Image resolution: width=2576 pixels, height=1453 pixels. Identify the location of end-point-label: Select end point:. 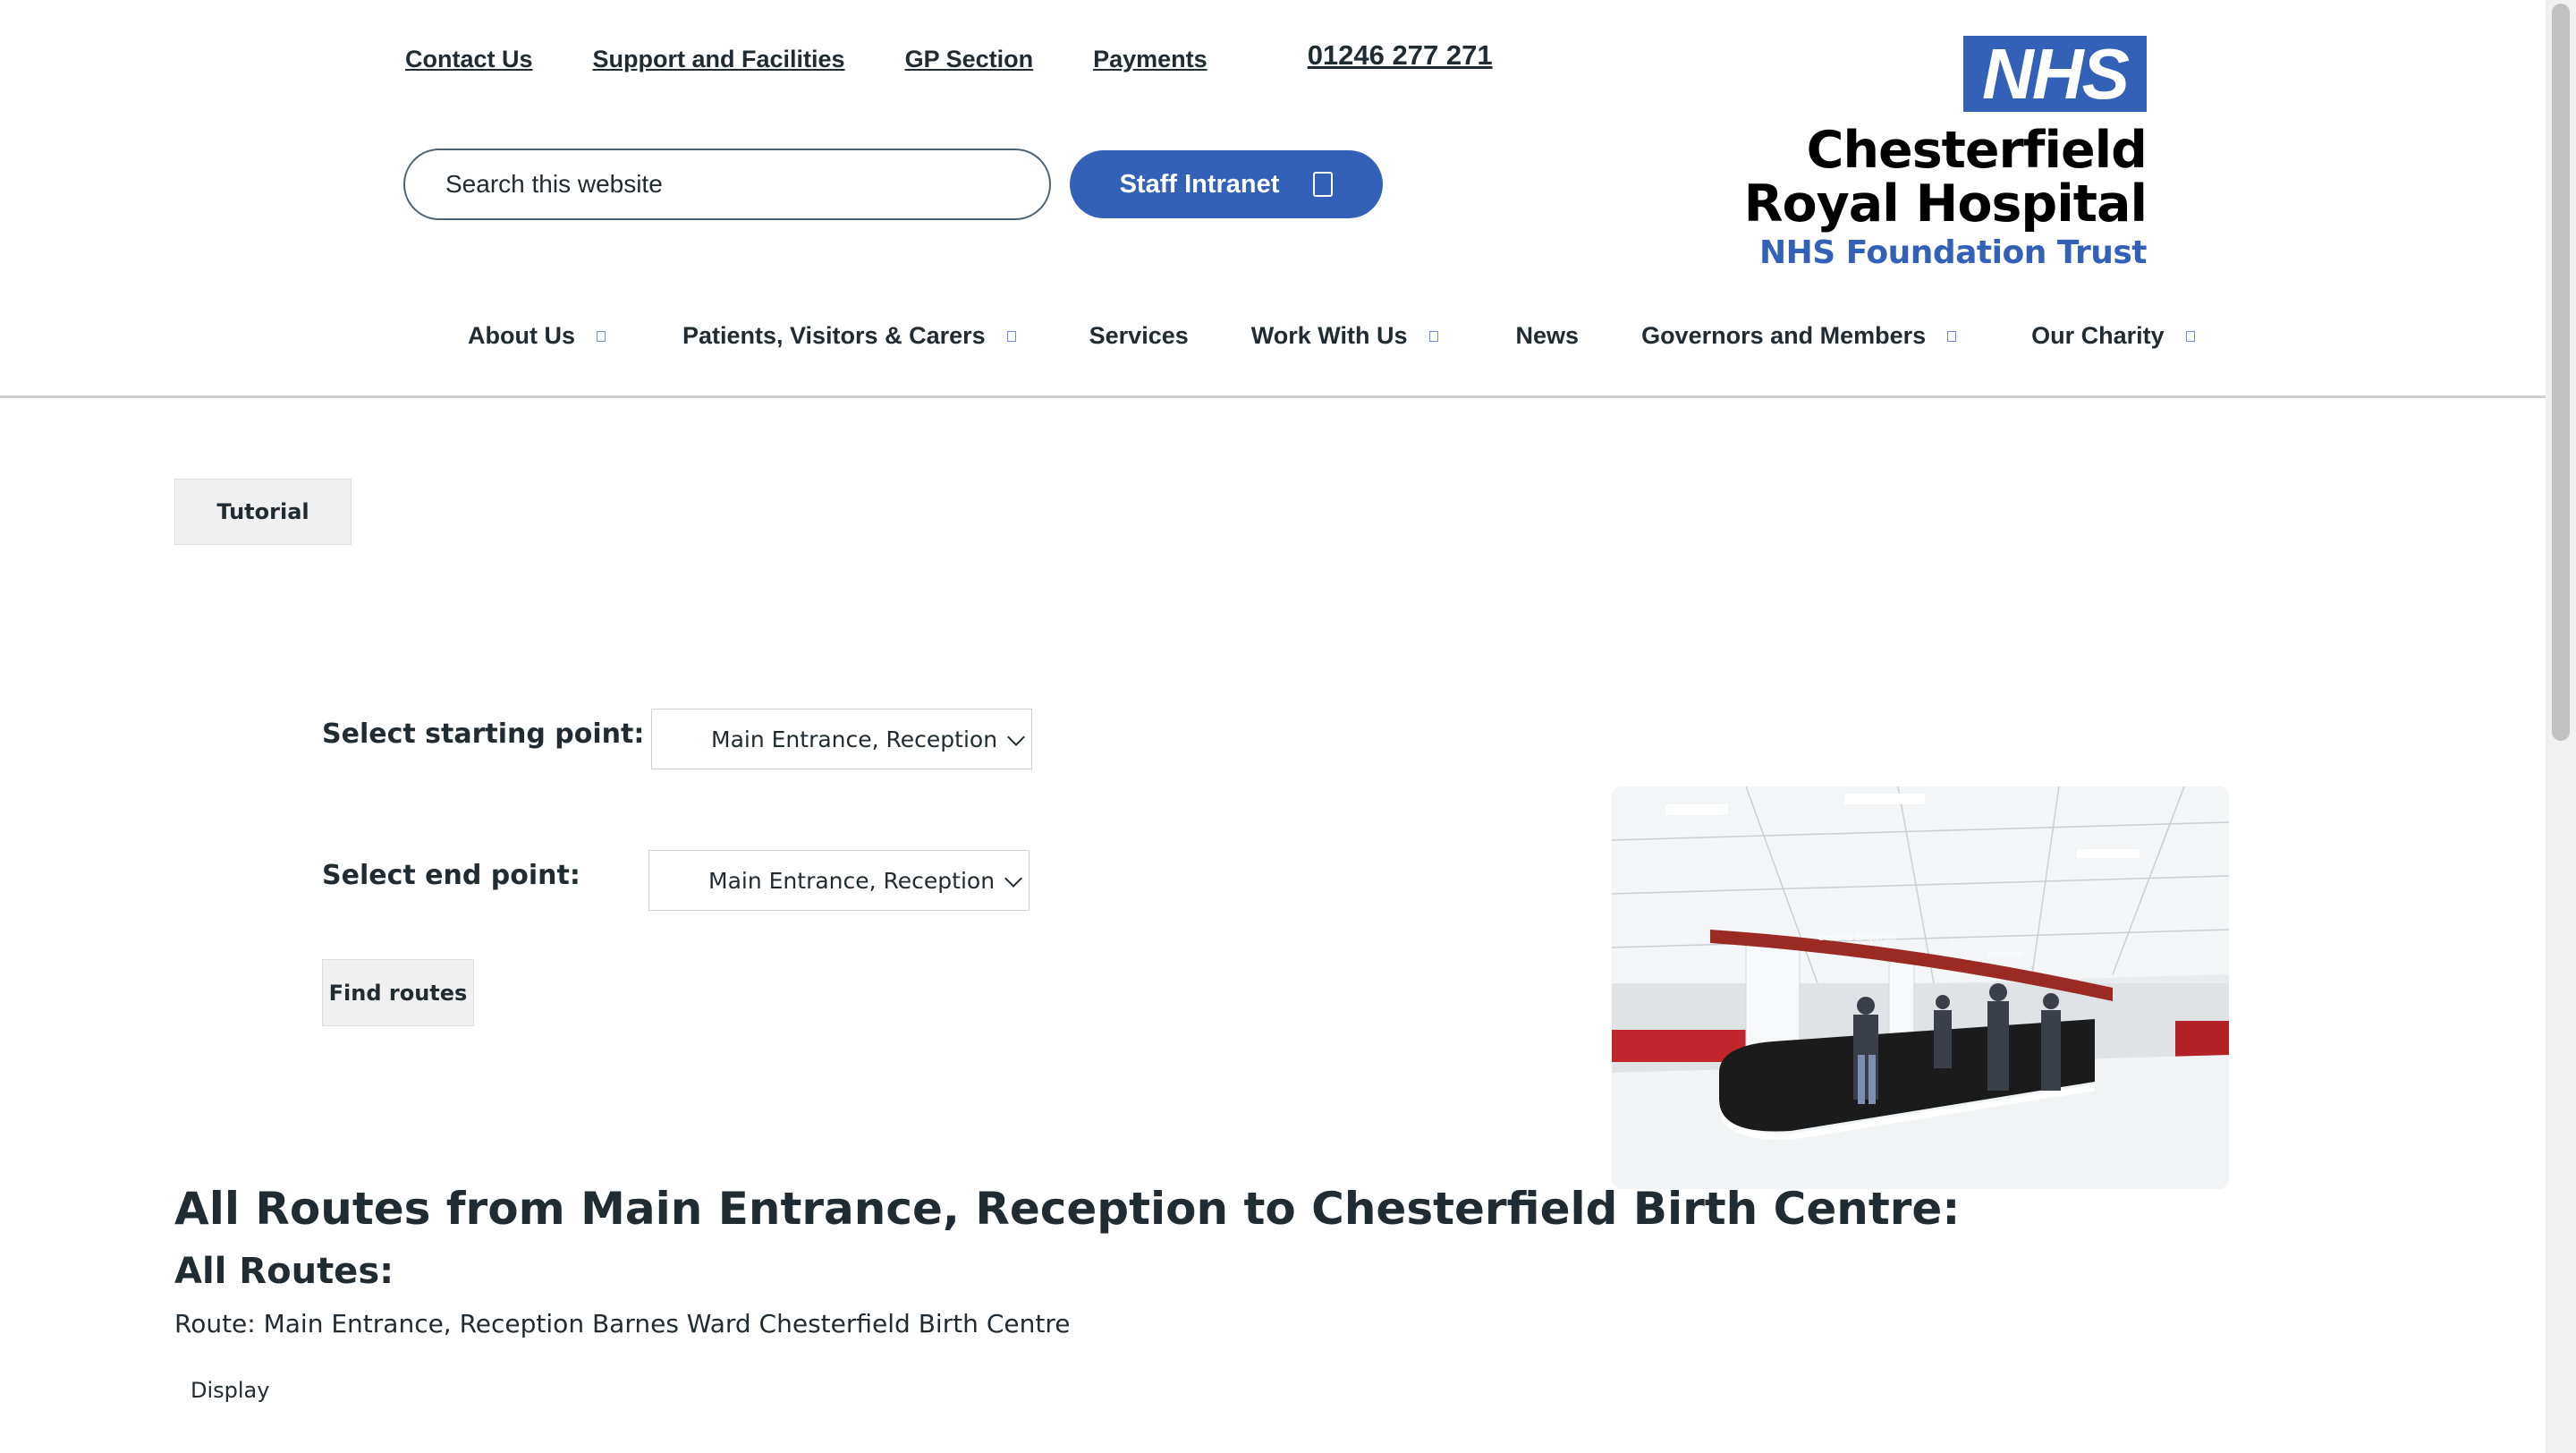
(451, 875).